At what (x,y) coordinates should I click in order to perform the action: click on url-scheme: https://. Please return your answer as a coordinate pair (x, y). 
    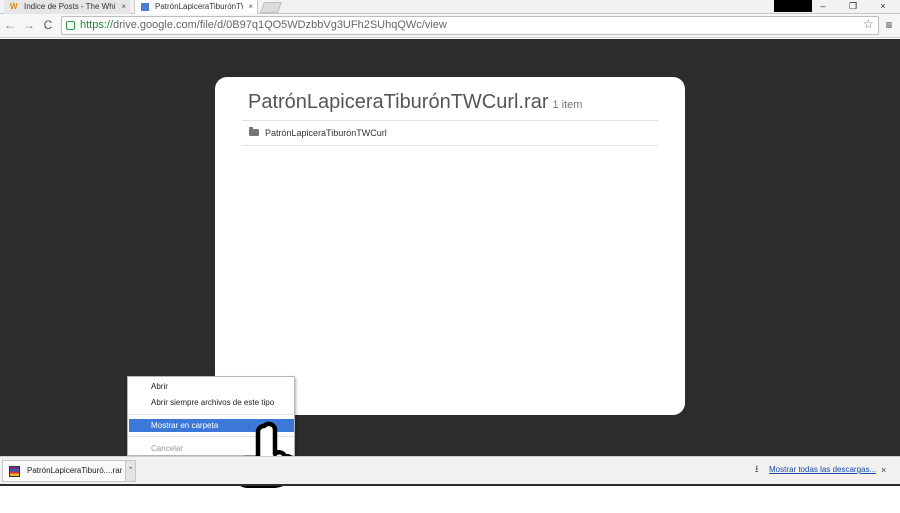
    Looking at the image, I should click on (97, 25).